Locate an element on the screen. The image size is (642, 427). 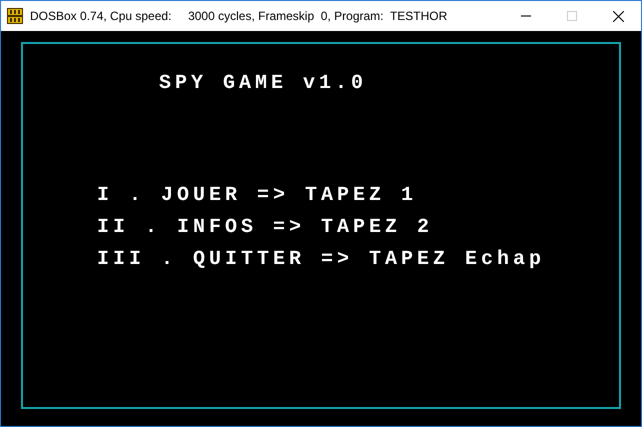
window-title: DOSBox 0.74, Cpu speed: 3000 cycles, Frameskip 0, Program: TESTHOR is located at coordinates (239, 16).